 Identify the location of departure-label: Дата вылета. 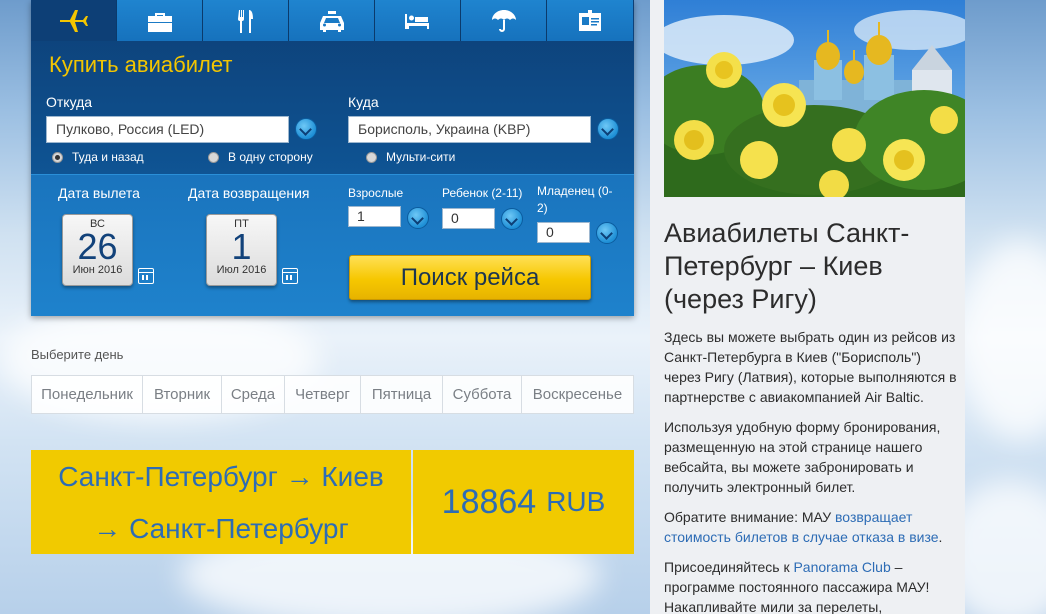
(99, 193).